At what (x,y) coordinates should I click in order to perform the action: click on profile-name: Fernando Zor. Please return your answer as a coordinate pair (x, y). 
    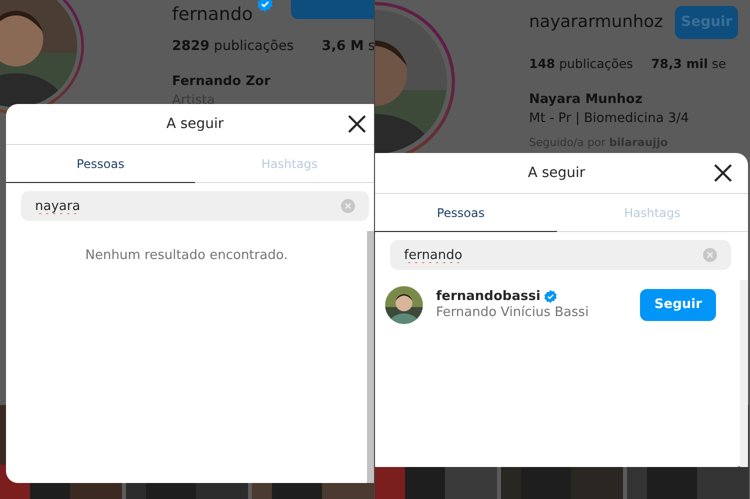
    Looking at the image, I should click on (222, 81).